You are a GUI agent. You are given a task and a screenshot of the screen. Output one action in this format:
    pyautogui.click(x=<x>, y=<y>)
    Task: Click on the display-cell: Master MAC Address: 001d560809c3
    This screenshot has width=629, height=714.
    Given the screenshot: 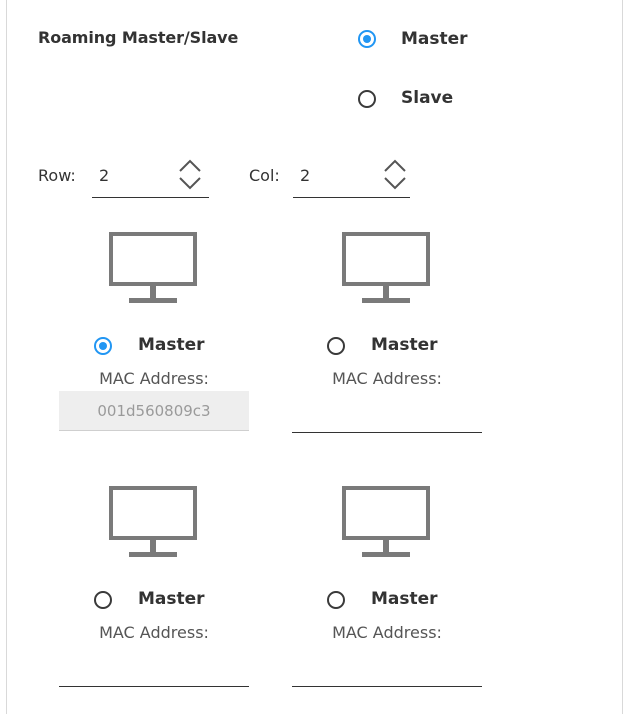 What is the action you would take?
    pyautogui.click(x=154, y=333)
    